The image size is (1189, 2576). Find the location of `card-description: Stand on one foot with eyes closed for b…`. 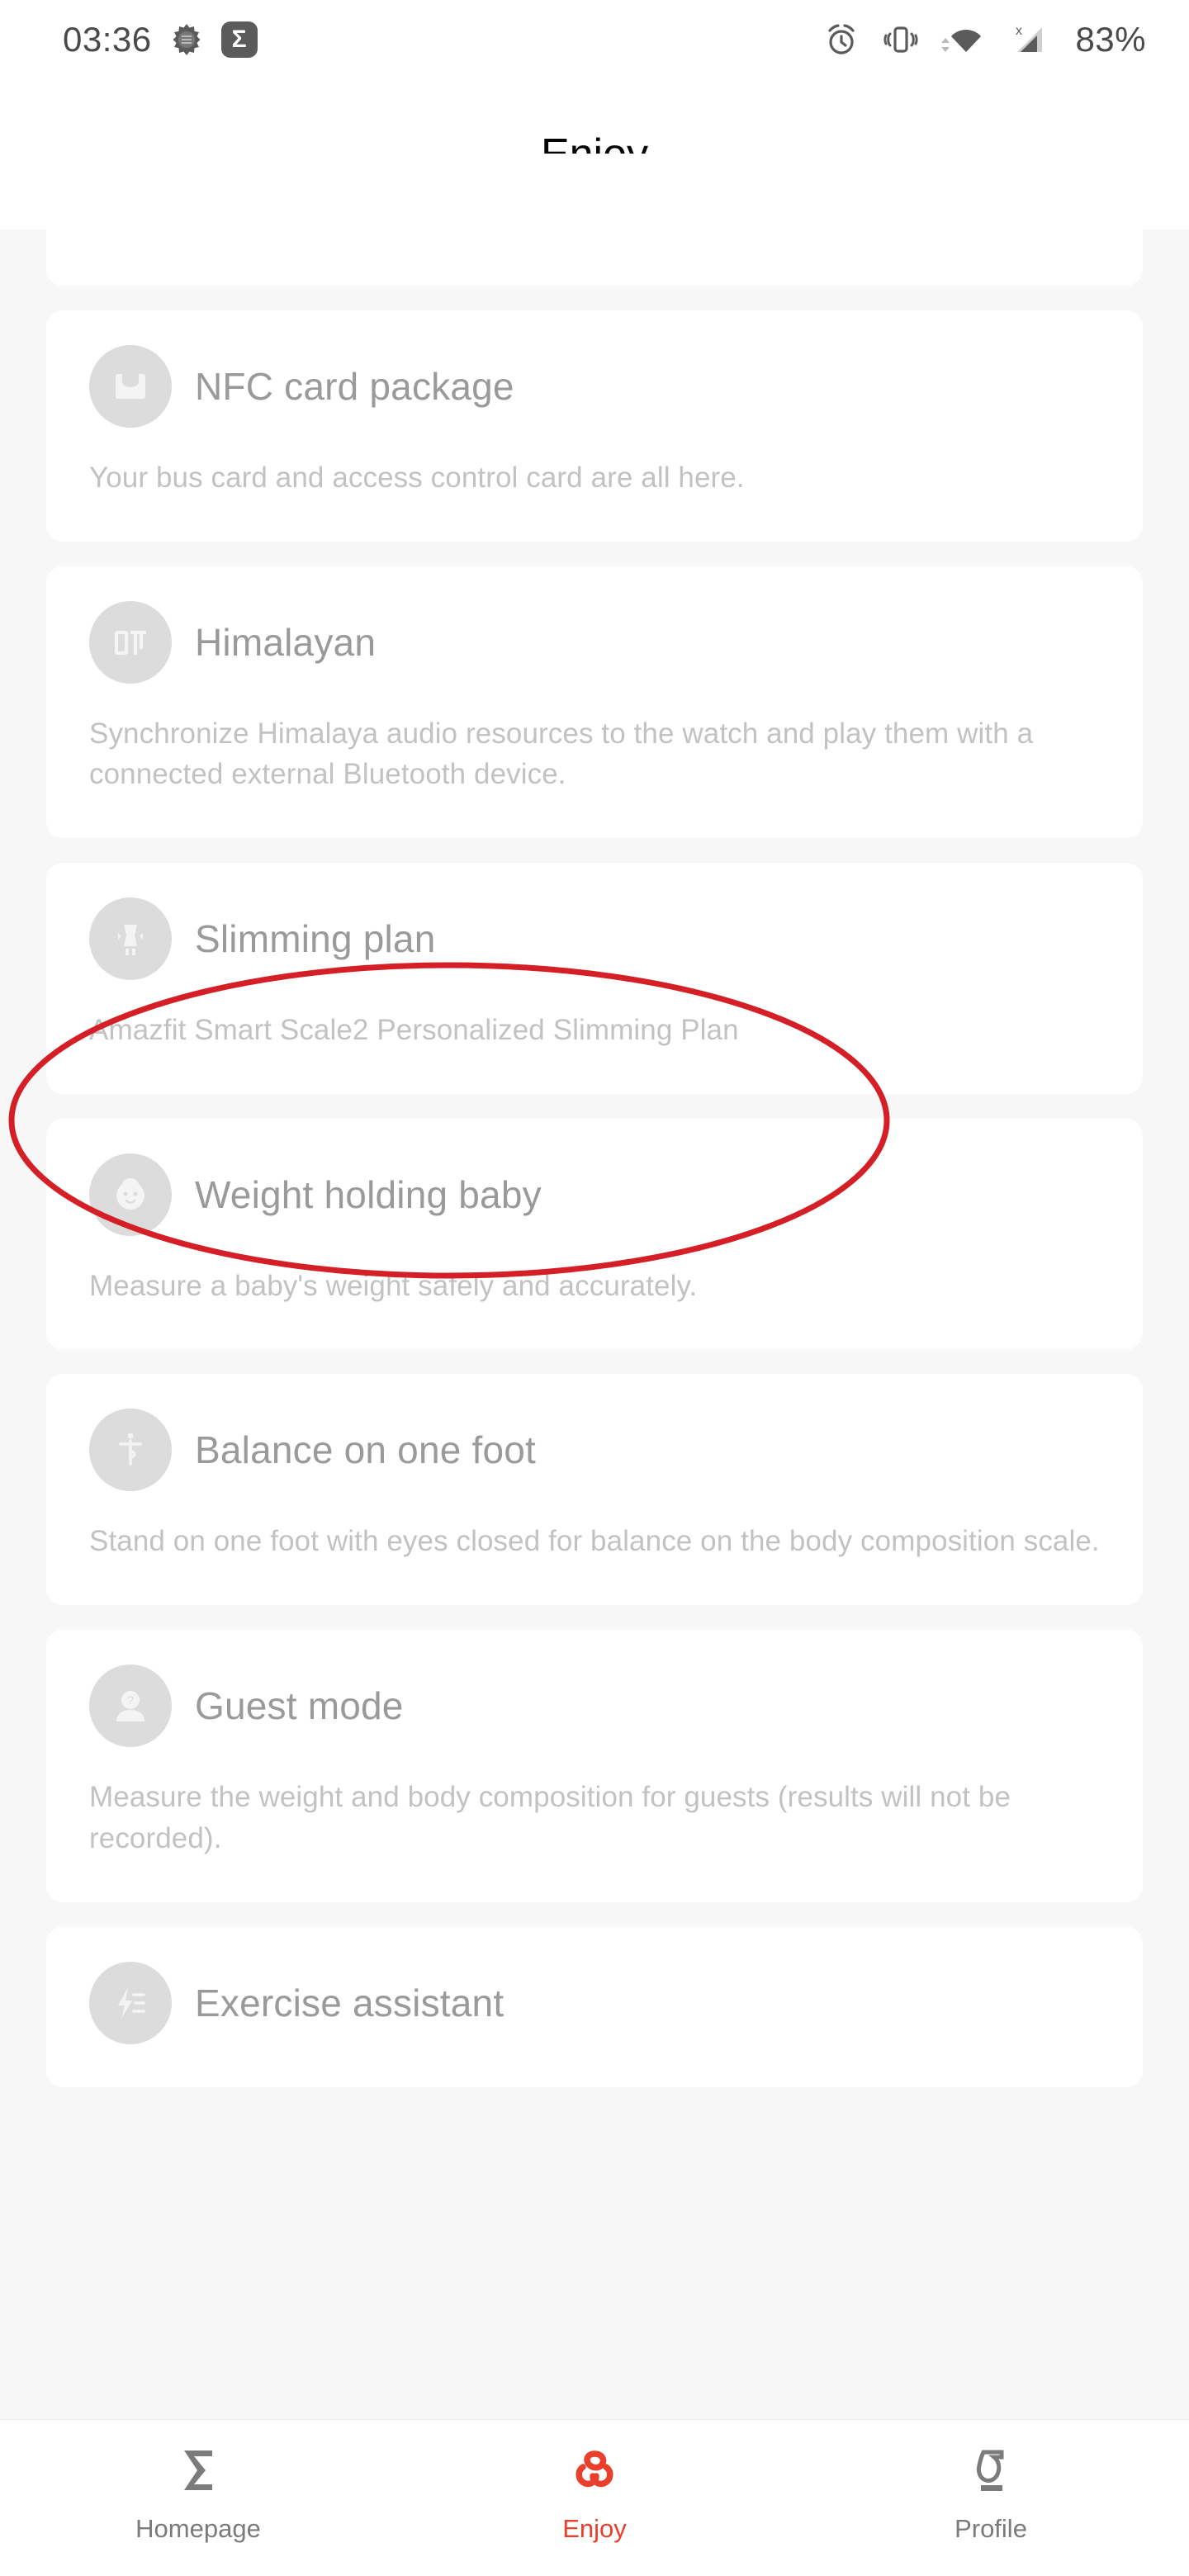

card-description: Stand on one foot with eyes closed for b… is located at coordinates (594, 1541).